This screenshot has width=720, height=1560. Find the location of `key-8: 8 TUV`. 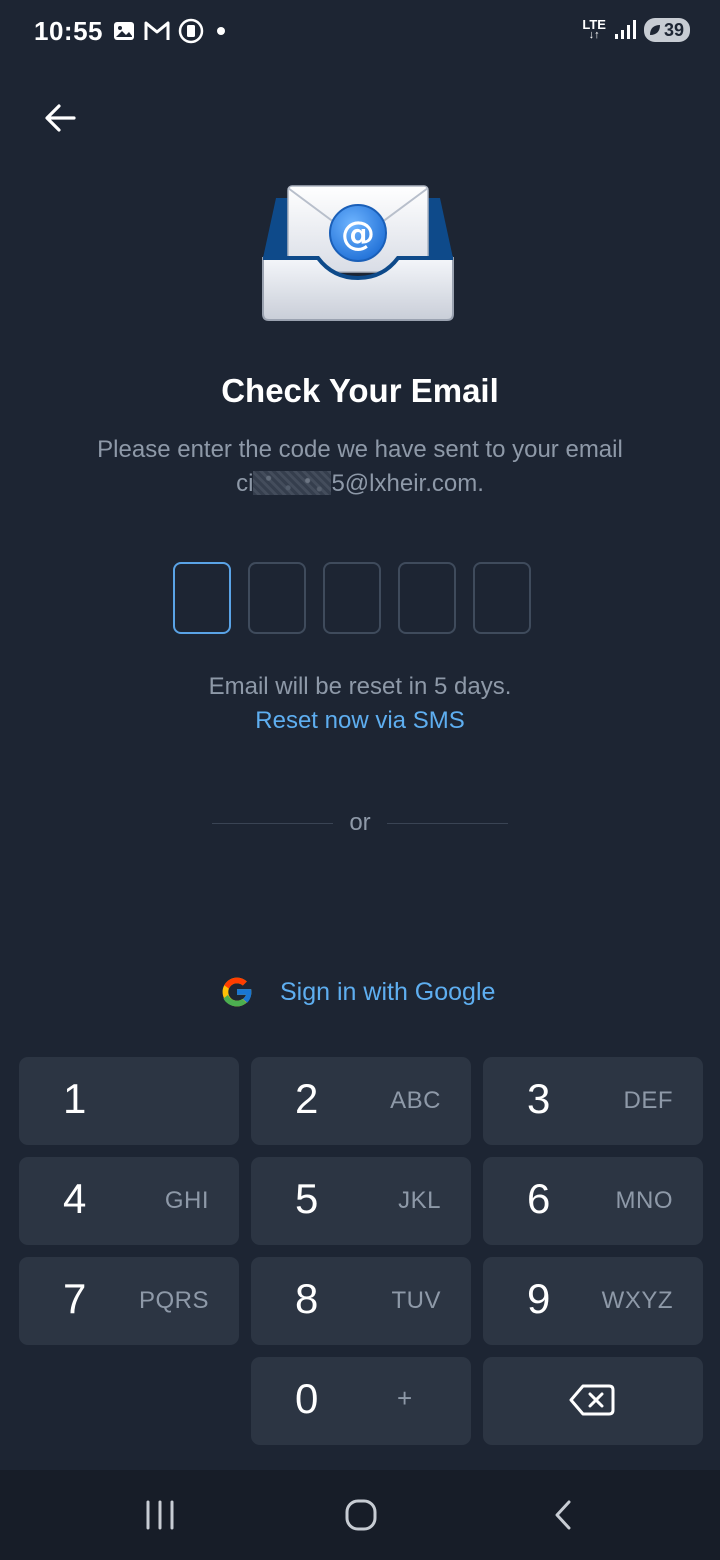

key-8: 8 TUV is located at coordinates (361, 1301).